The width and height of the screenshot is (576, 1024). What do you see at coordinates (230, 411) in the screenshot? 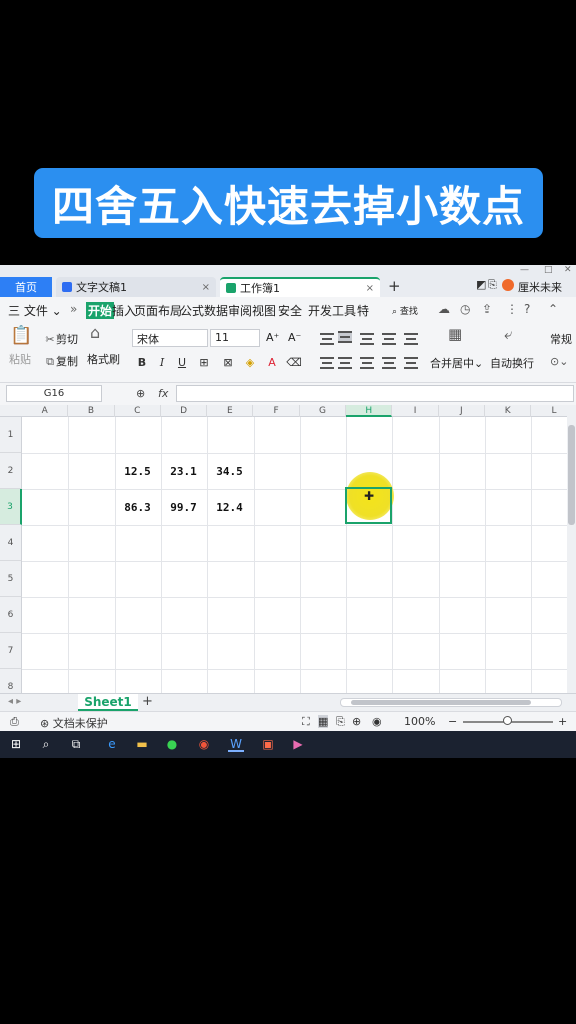
I see `column-header-e: E` at bounding box center [230, 411].